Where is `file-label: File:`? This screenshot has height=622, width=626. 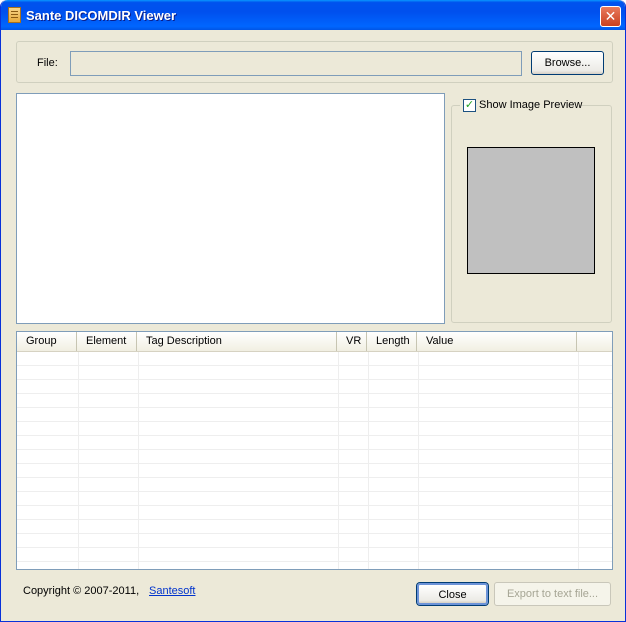 file-label: File: is located at coordinates (47, 63).